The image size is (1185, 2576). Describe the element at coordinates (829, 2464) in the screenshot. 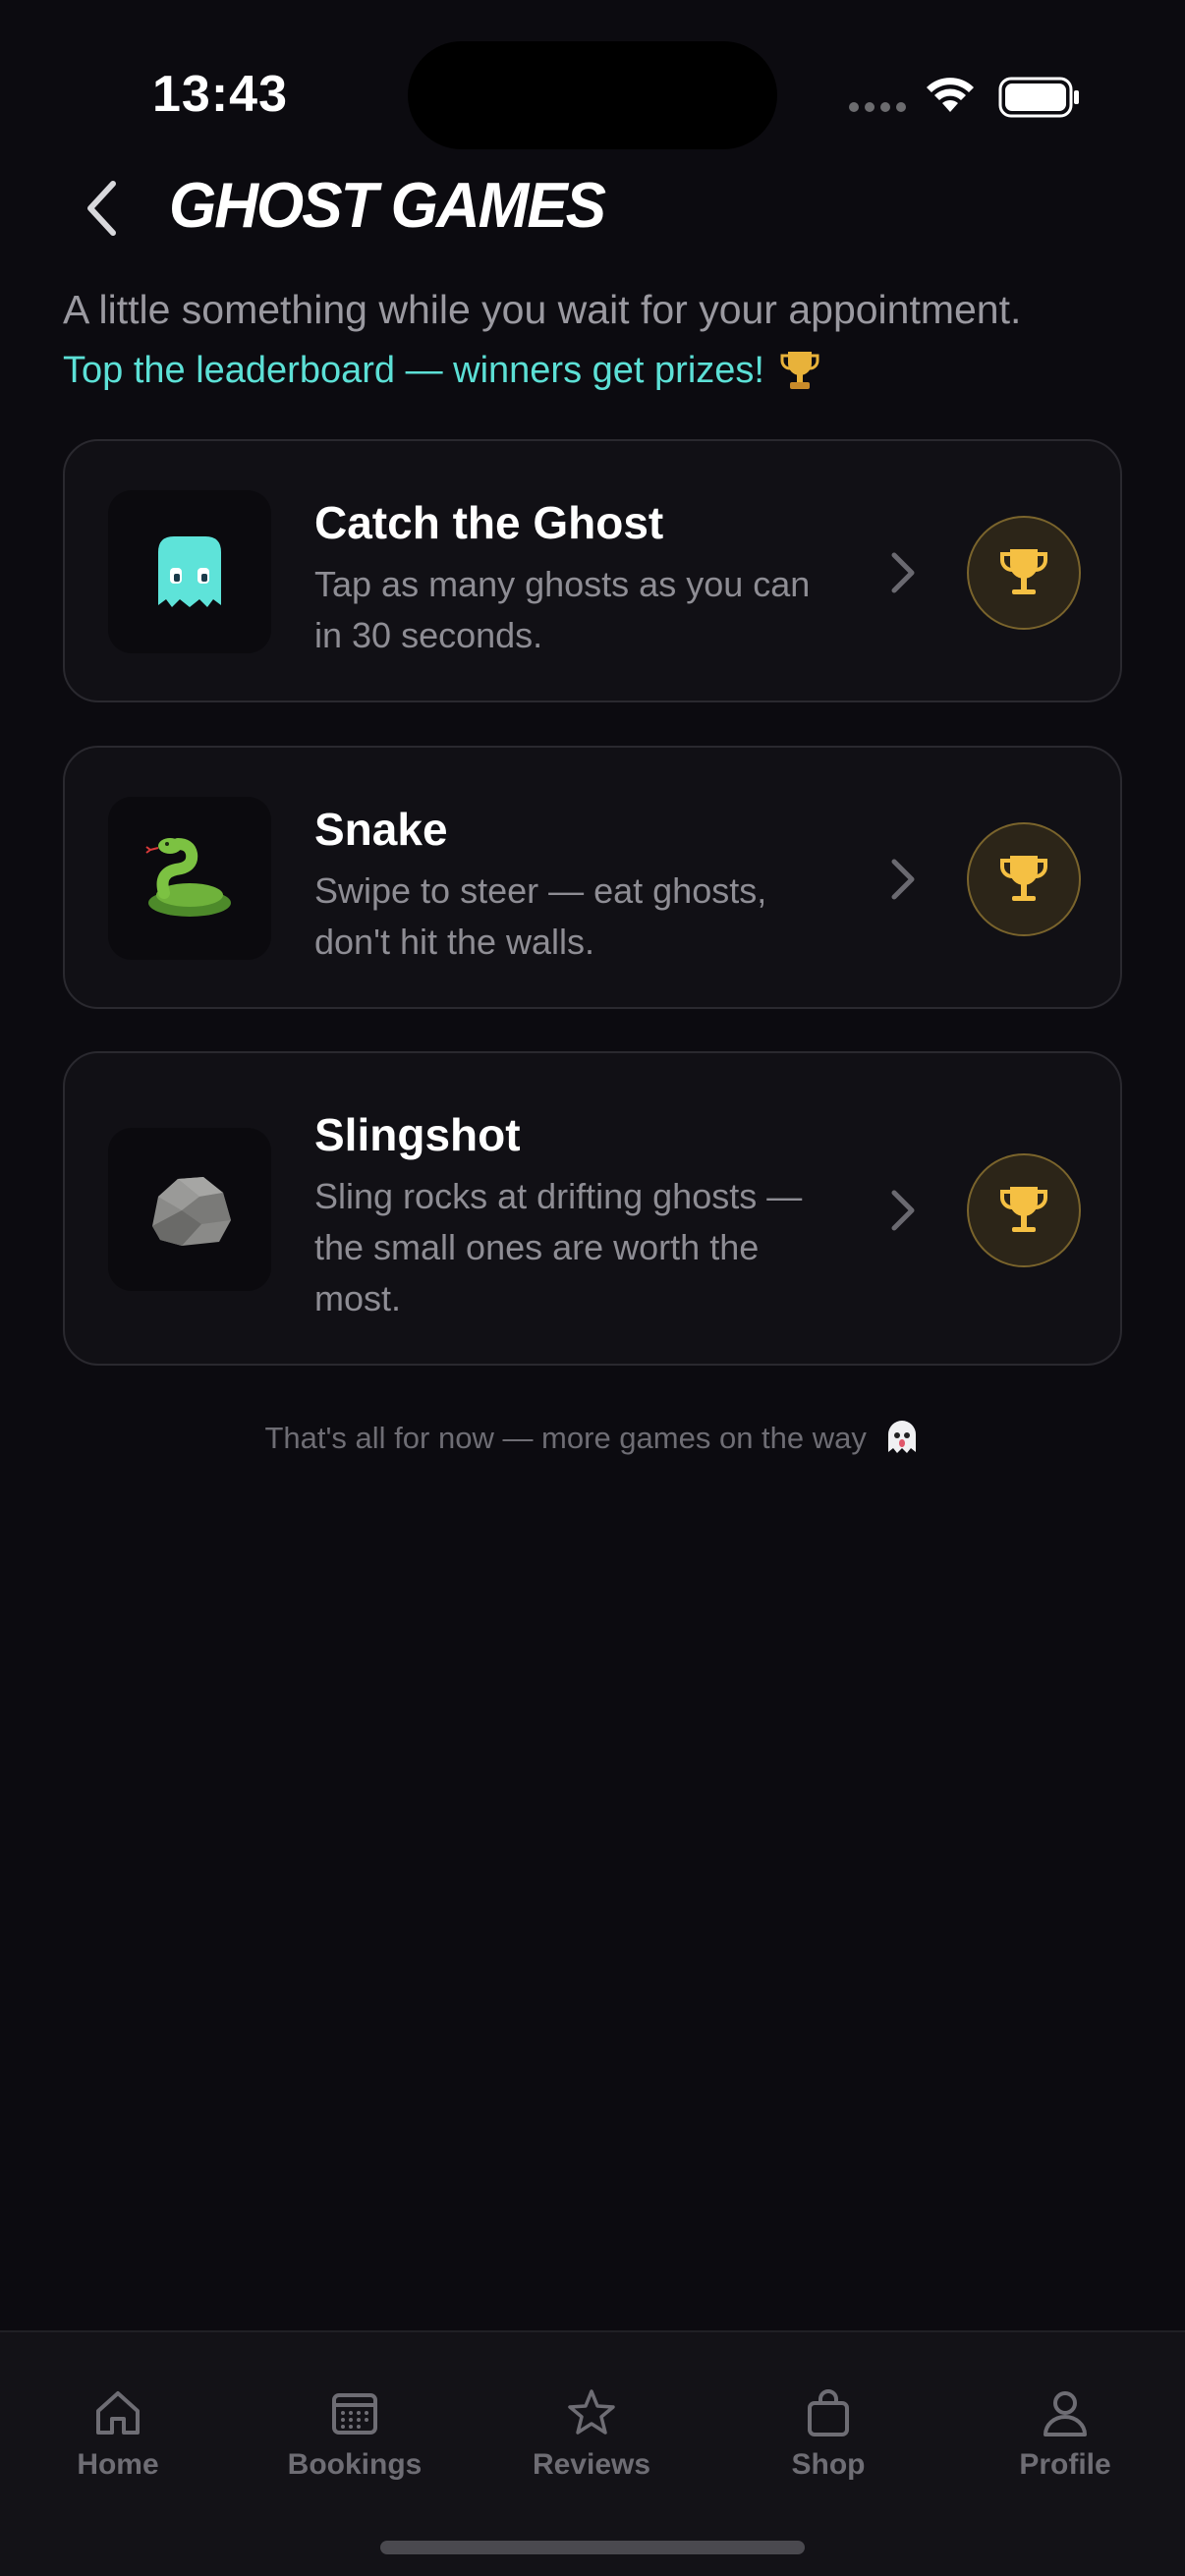

I see `tab-label: Shop` at that location.